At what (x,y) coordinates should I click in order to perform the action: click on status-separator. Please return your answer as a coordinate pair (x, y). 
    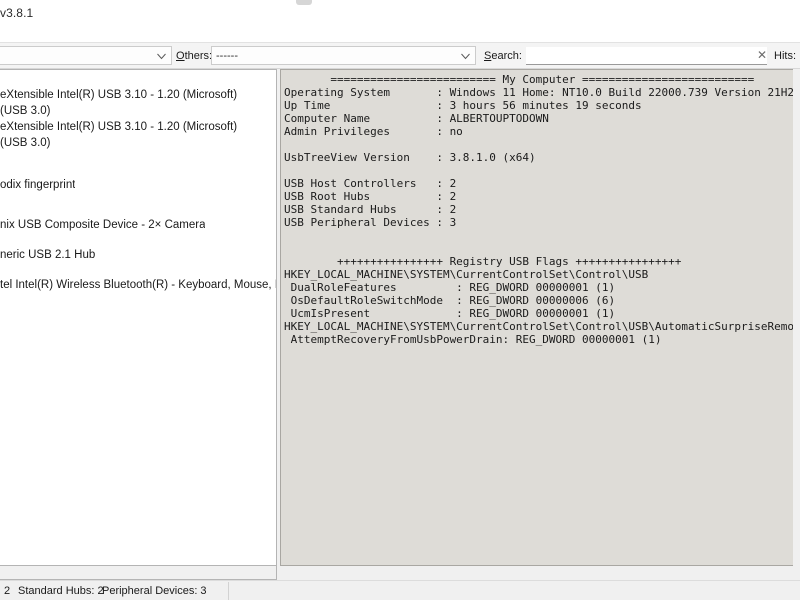
    Looking at the image, I should click on (228, 591).